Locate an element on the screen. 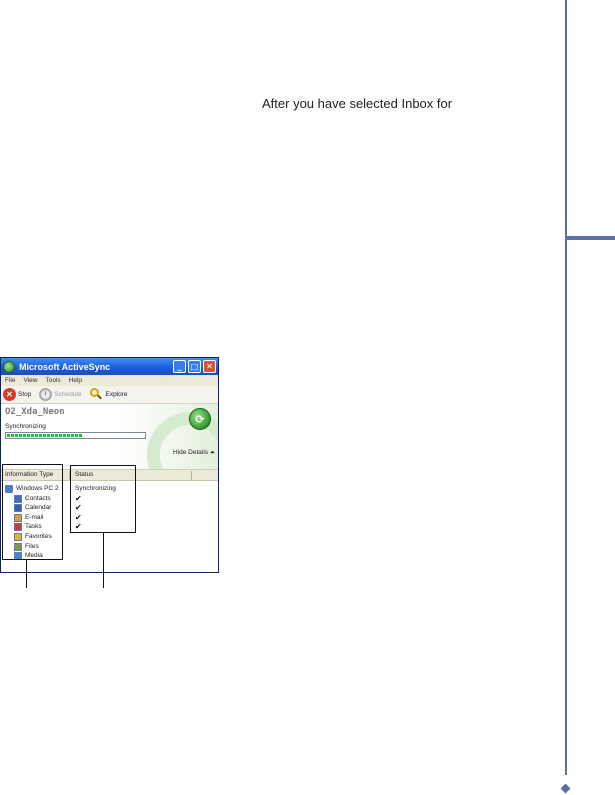  callout-information-type is located at coordinates (32, 512).